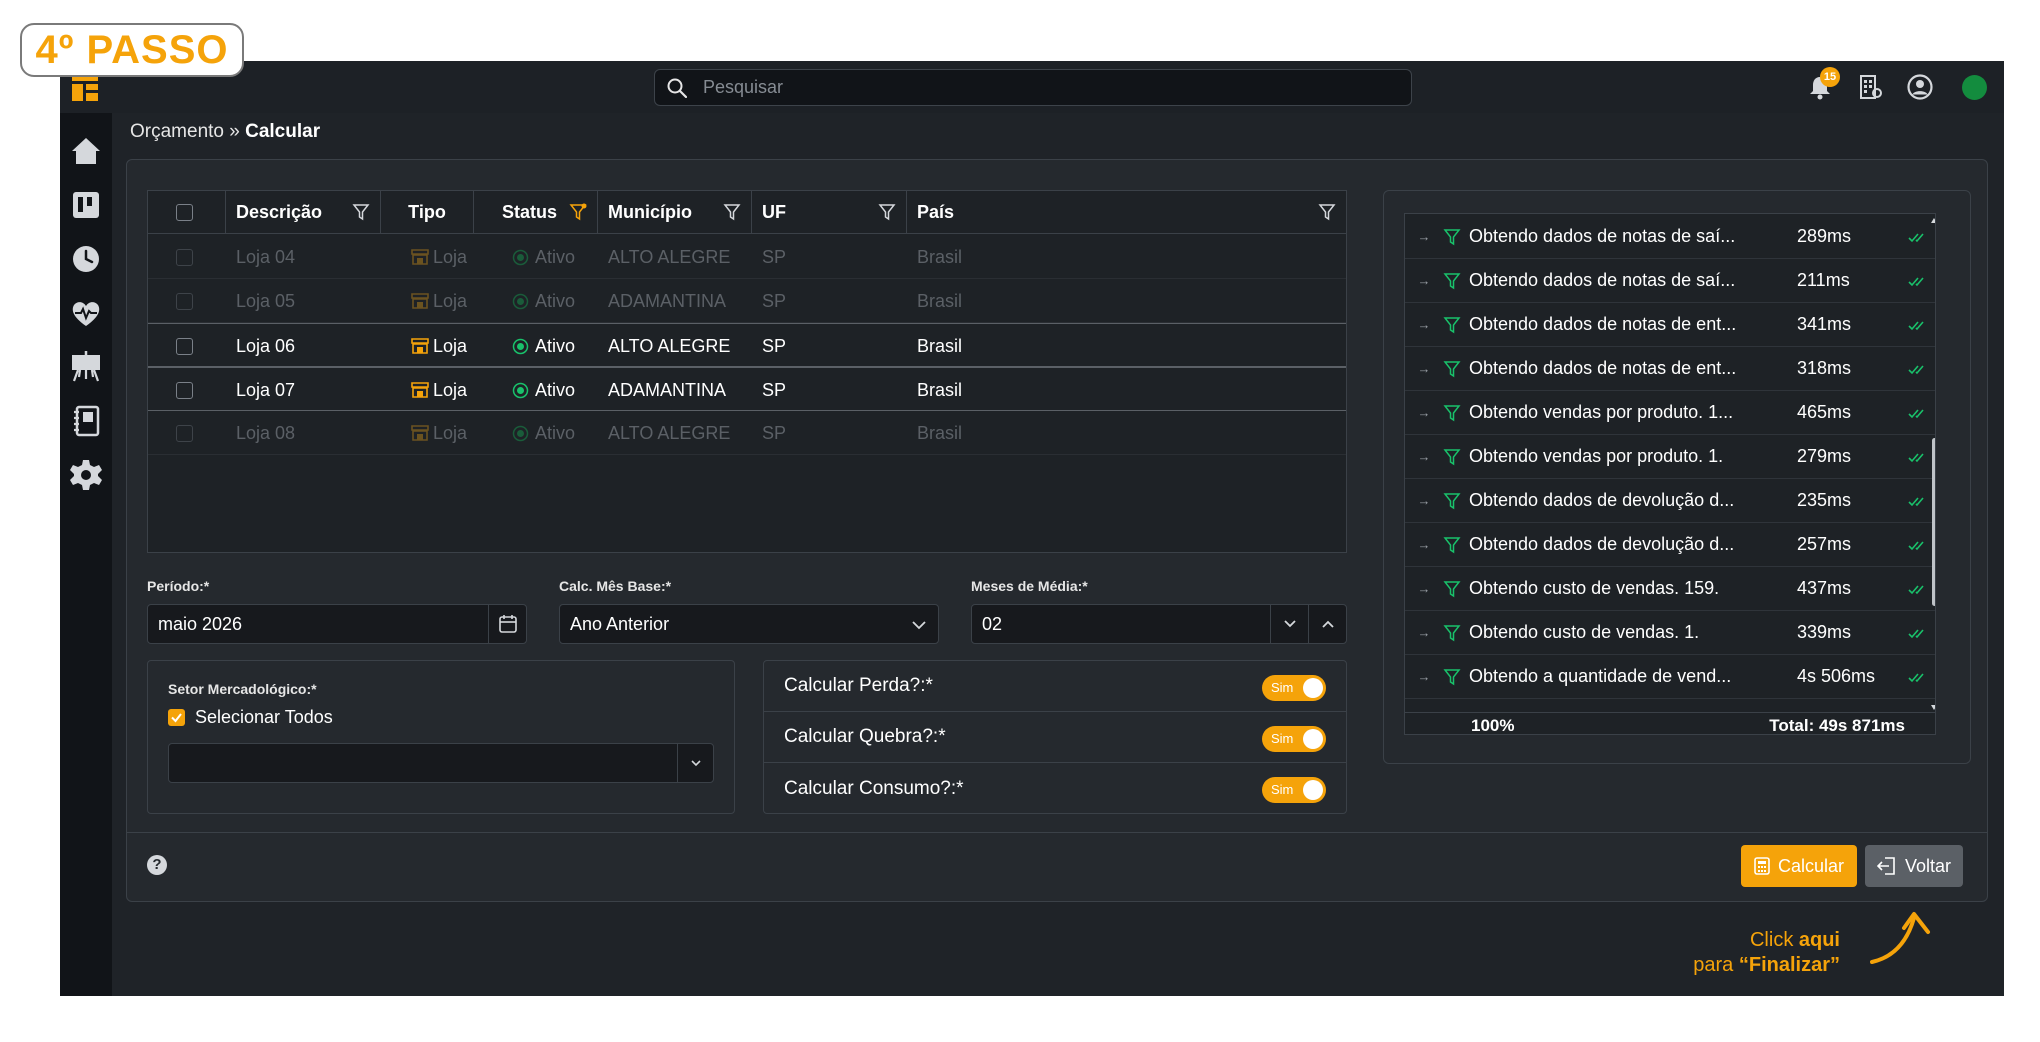 Image resolution: width=2040 pixels, height=1042 pixels. What do you see at coordinates (992, 623) in the screenshot?
I see `meses-media-value: 02` at bounding box center [992, 623].